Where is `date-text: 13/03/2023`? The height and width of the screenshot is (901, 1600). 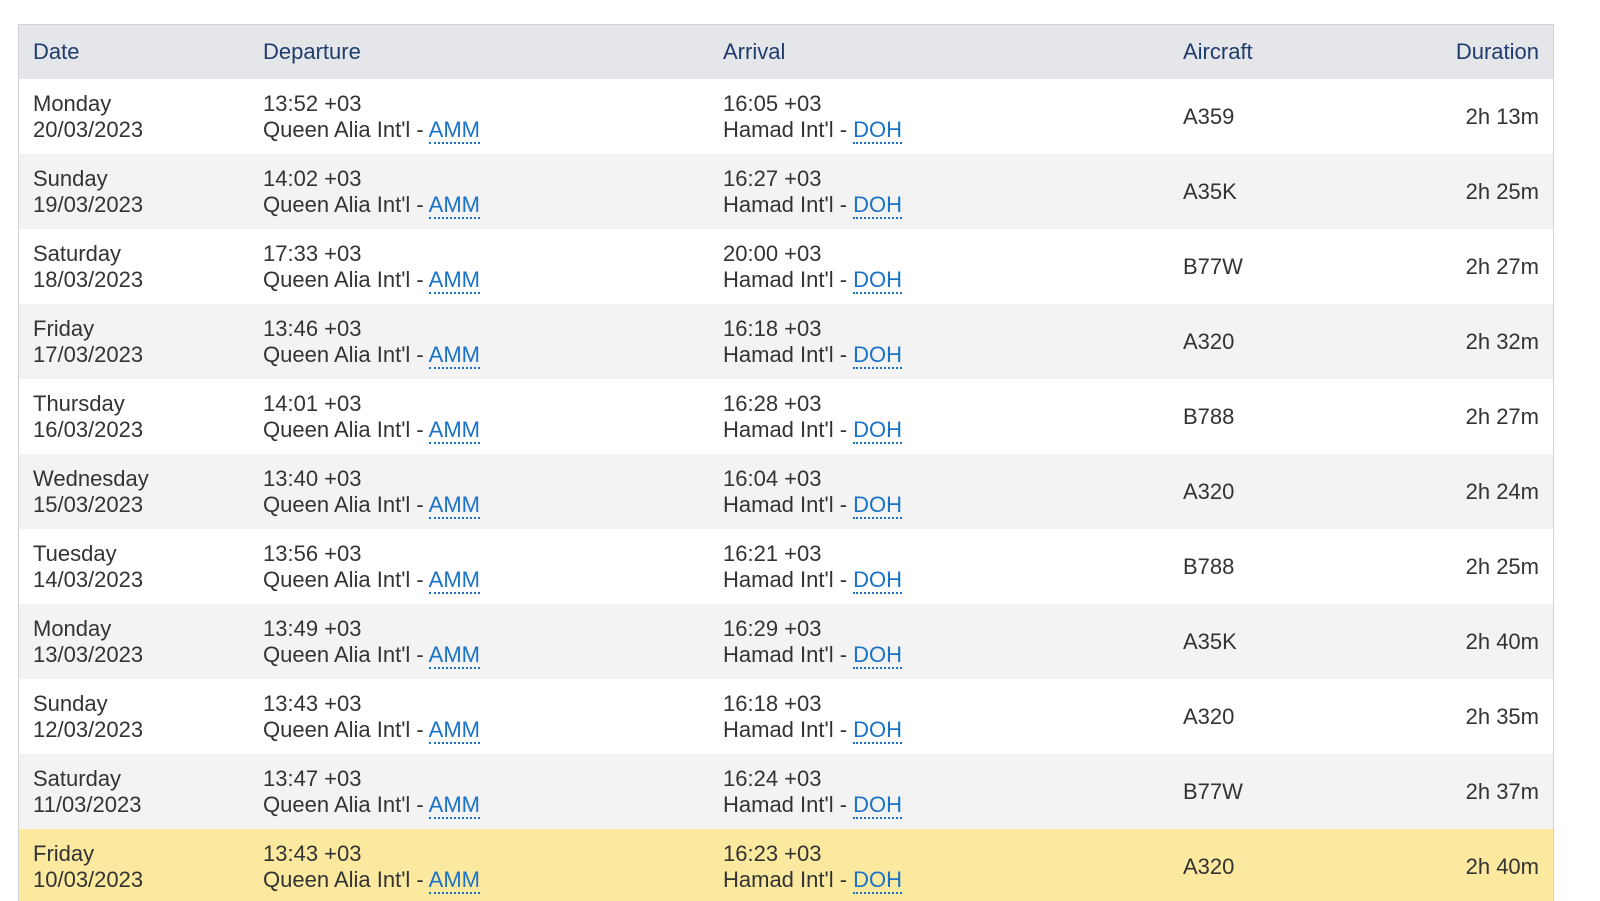 date-text: 13/03/2023 is located at coordinates (88, 654).